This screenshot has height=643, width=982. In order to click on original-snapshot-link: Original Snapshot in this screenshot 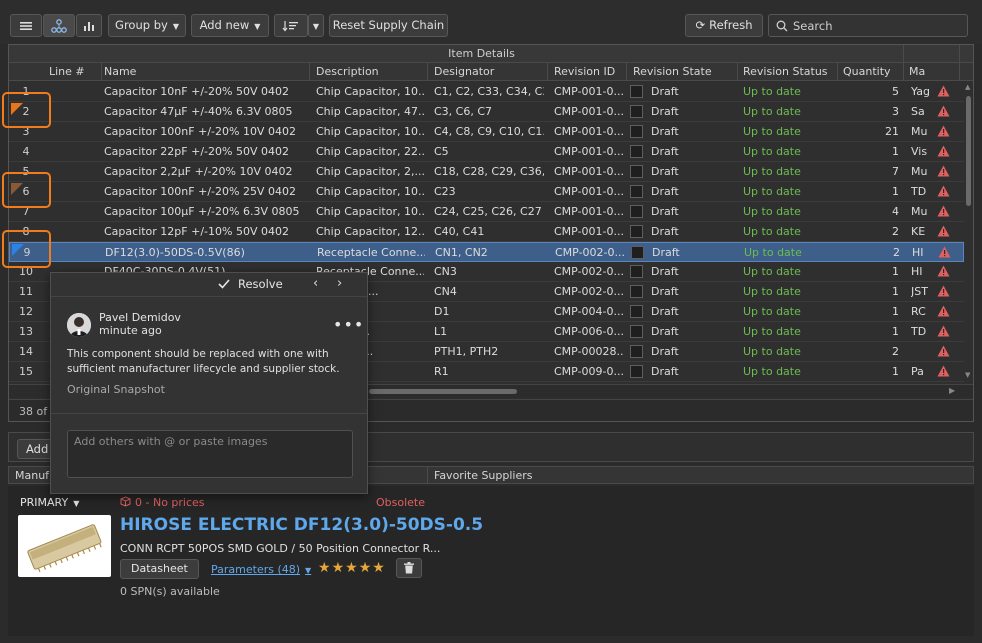, I will do `click(116, 389)`.